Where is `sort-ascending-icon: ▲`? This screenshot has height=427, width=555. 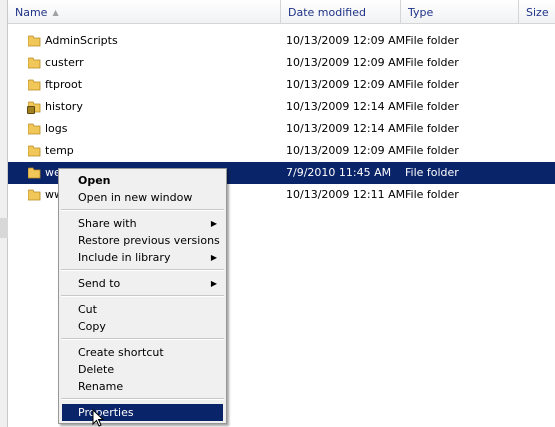
sort-ascending-icon: ▲ is located at coordinates (55, 12).